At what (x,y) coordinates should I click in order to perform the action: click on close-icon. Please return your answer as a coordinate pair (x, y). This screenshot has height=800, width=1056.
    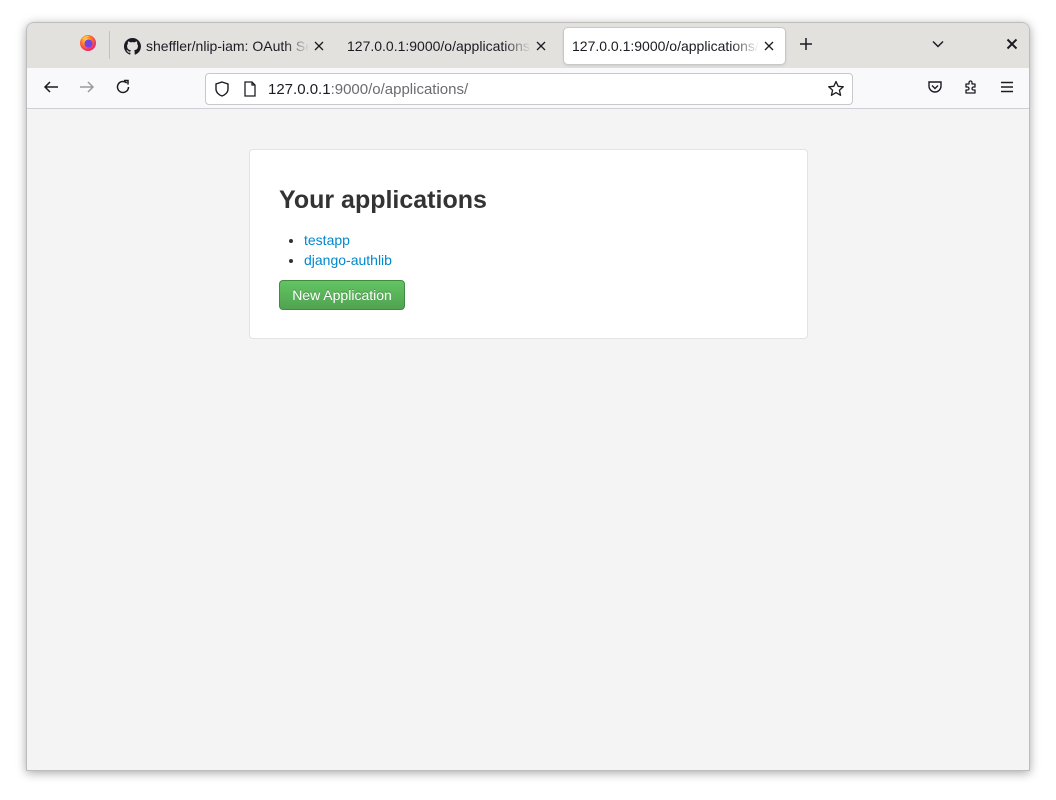
    Looking at the image, I should click on (1012, 46).